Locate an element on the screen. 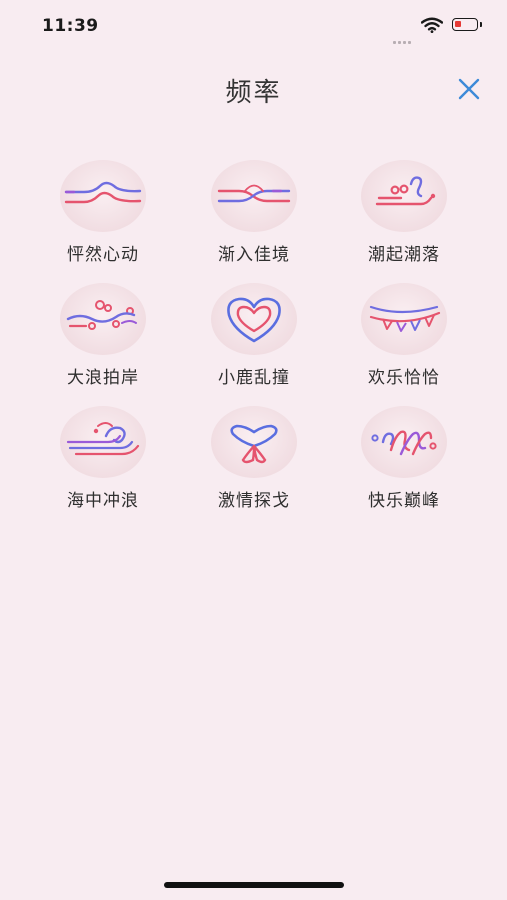 Image resolution: width=507 pixels, height=900 pixels. mode-label: 怦然心动 is located at coordinates (103, 255).